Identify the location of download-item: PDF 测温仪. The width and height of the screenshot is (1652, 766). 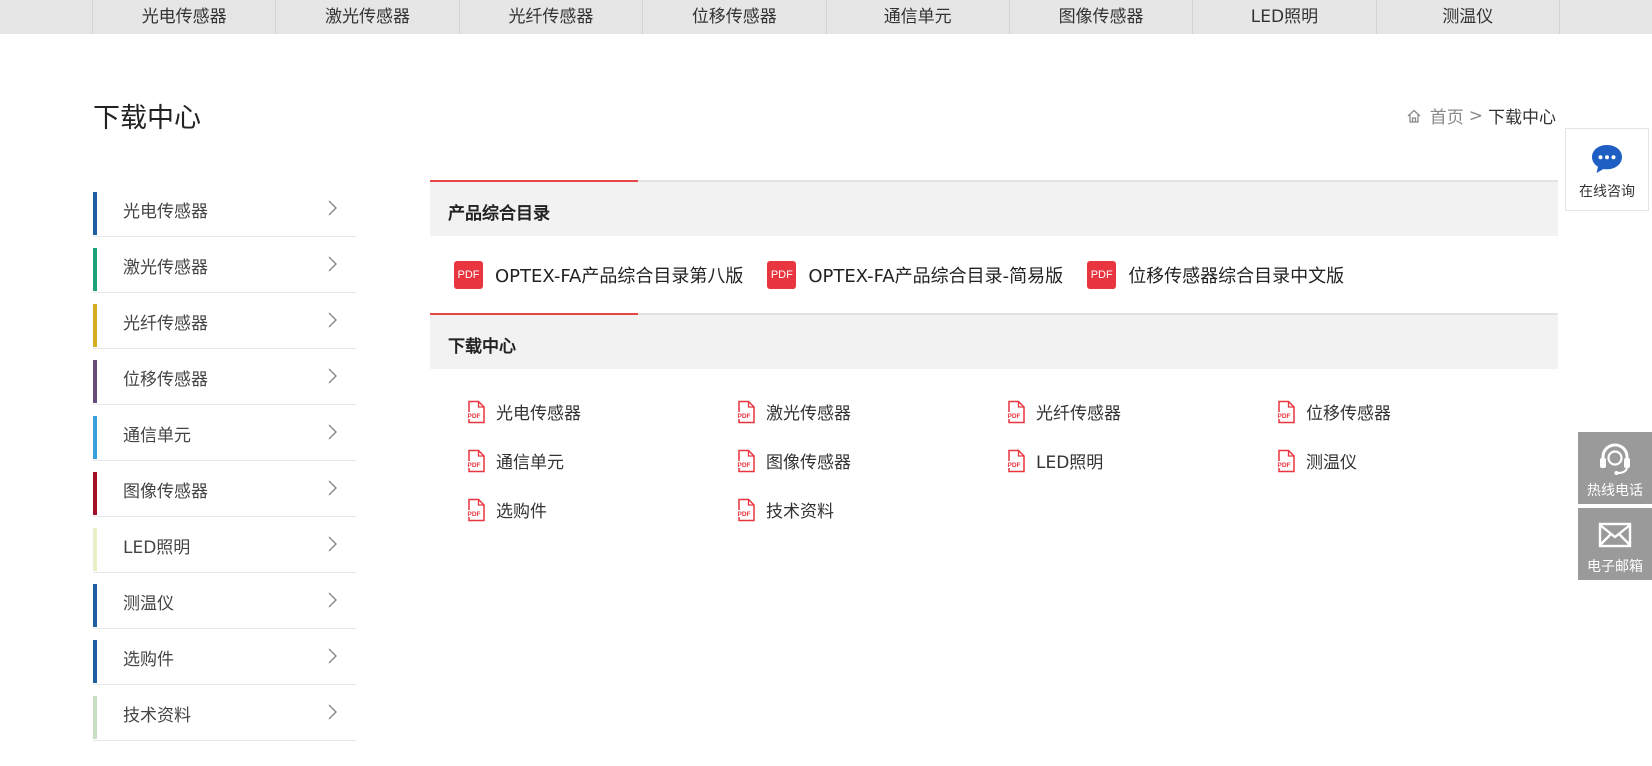
(1411, 460).